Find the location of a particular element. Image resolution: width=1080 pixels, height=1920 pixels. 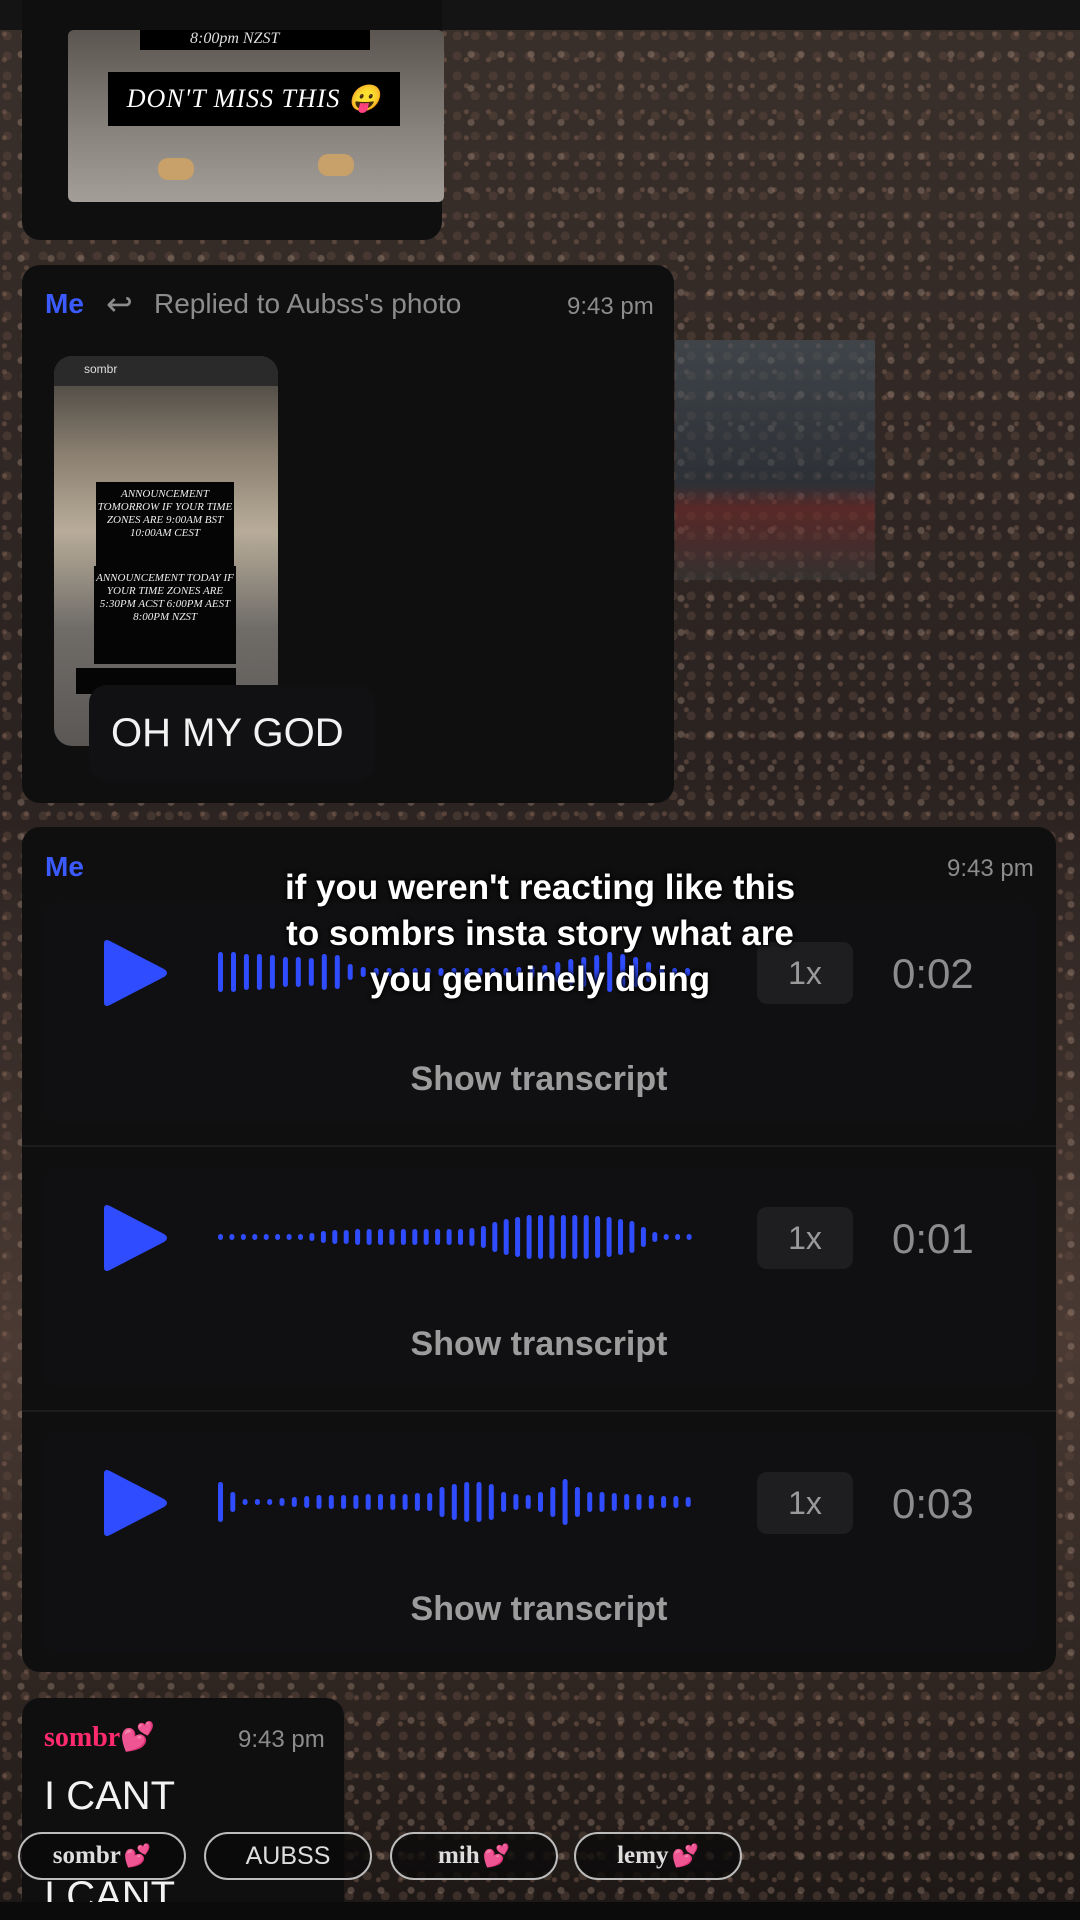

chip-mih: mih 💕 is located at coordinates (474, 1856).